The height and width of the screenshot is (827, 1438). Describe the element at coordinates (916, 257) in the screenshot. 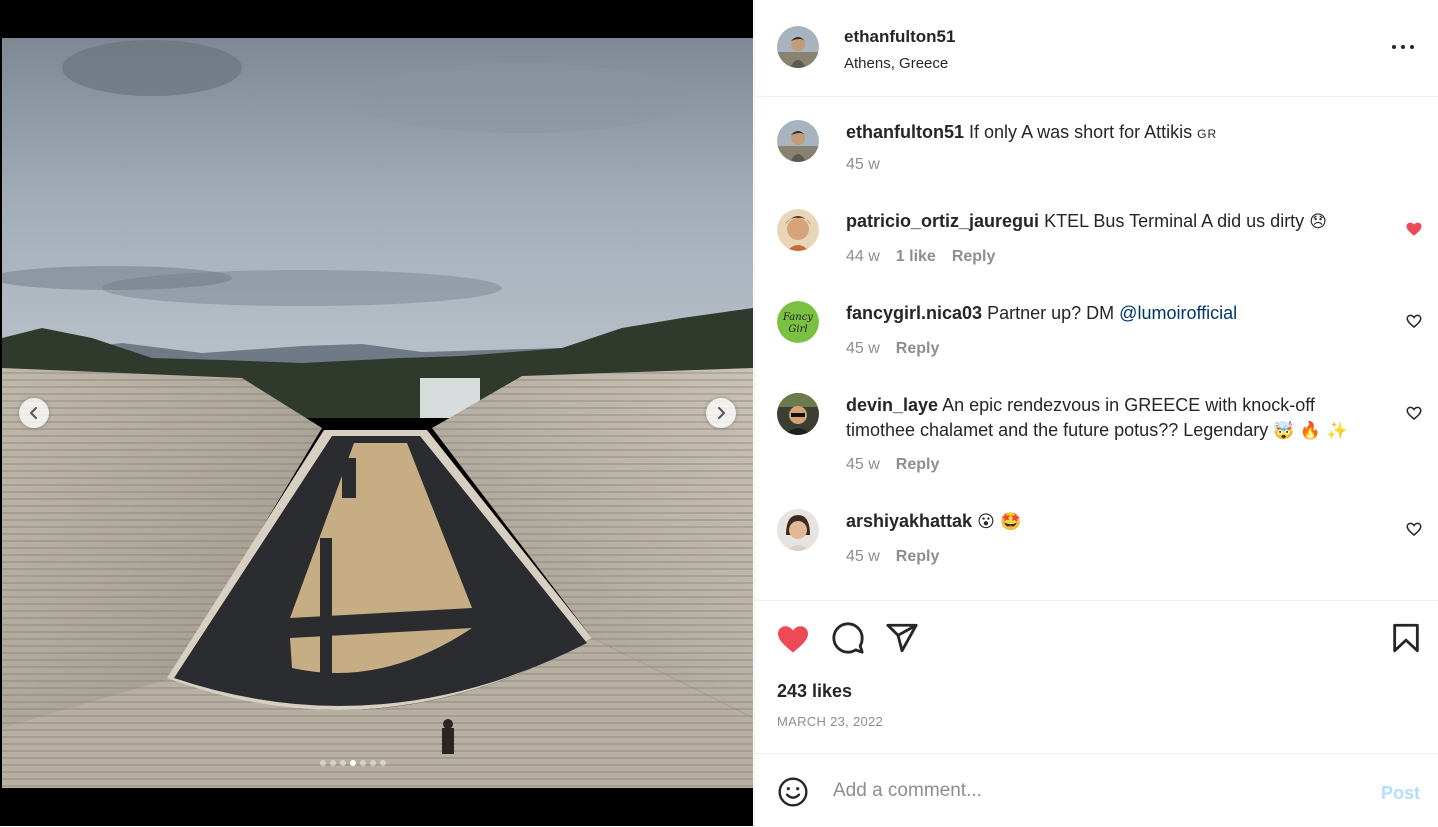

I see `comment-like-count: 1 like` at that location.